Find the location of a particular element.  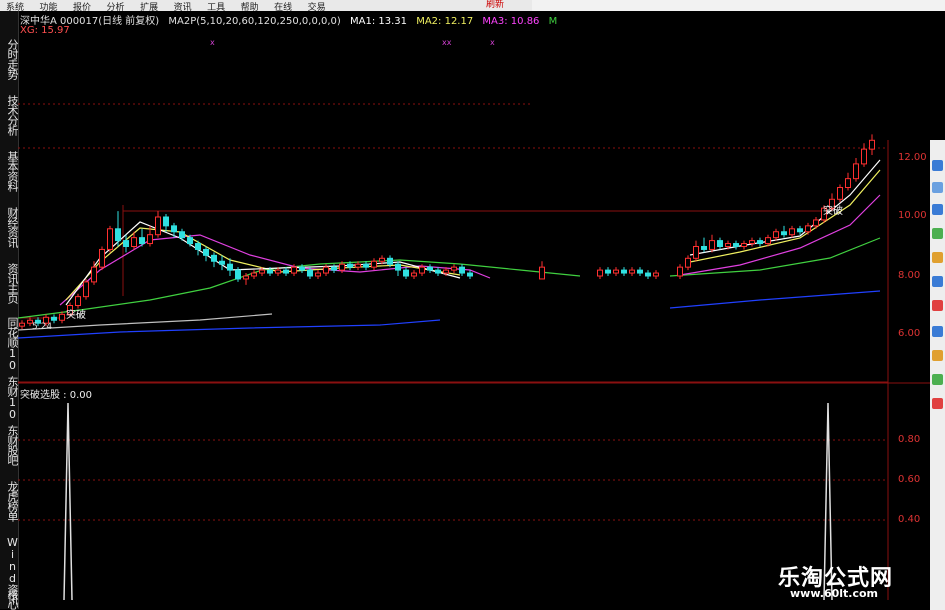

low-price-label: 5.24 is located at coordinates (42, 327).